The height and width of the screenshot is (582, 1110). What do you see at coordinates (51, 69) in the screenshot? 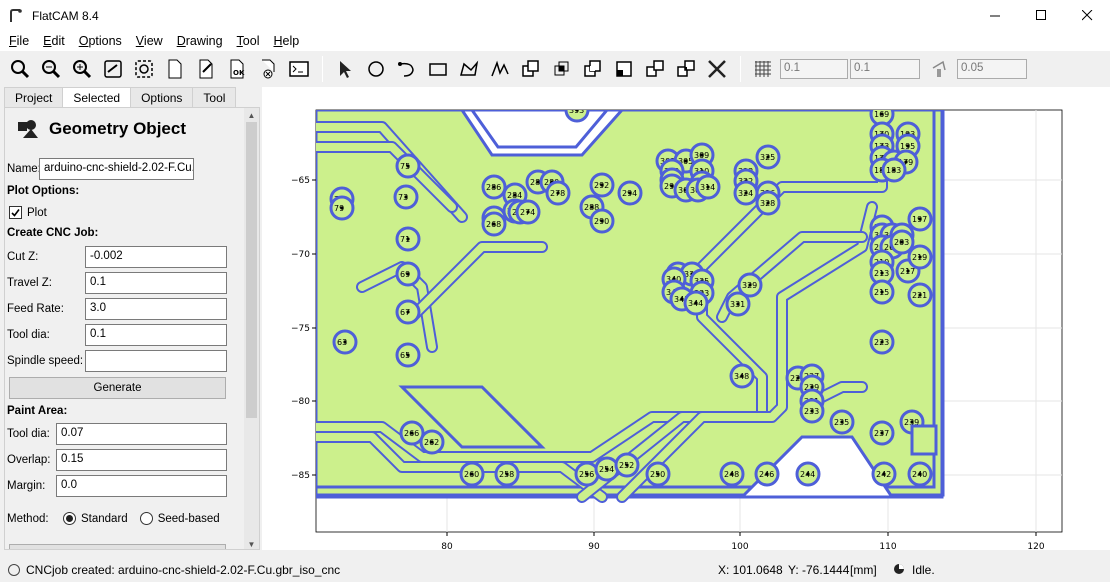
I see `zoom-in-button` at bounding box center [51, 69].